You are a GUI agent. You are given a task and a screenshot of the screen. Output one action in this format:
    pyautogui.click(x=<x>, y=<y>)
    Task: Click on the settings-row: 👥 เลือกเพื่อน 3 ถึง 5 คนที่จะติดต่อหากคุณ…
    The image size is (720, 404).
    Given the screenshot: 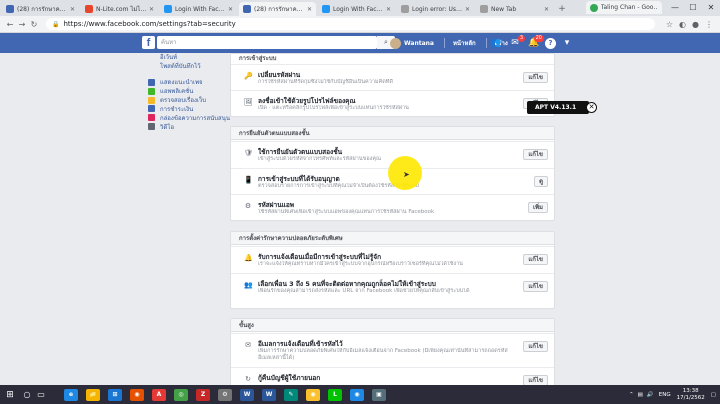 What is the action you would take?
    pyautogui.click(x=392, y=291)
    